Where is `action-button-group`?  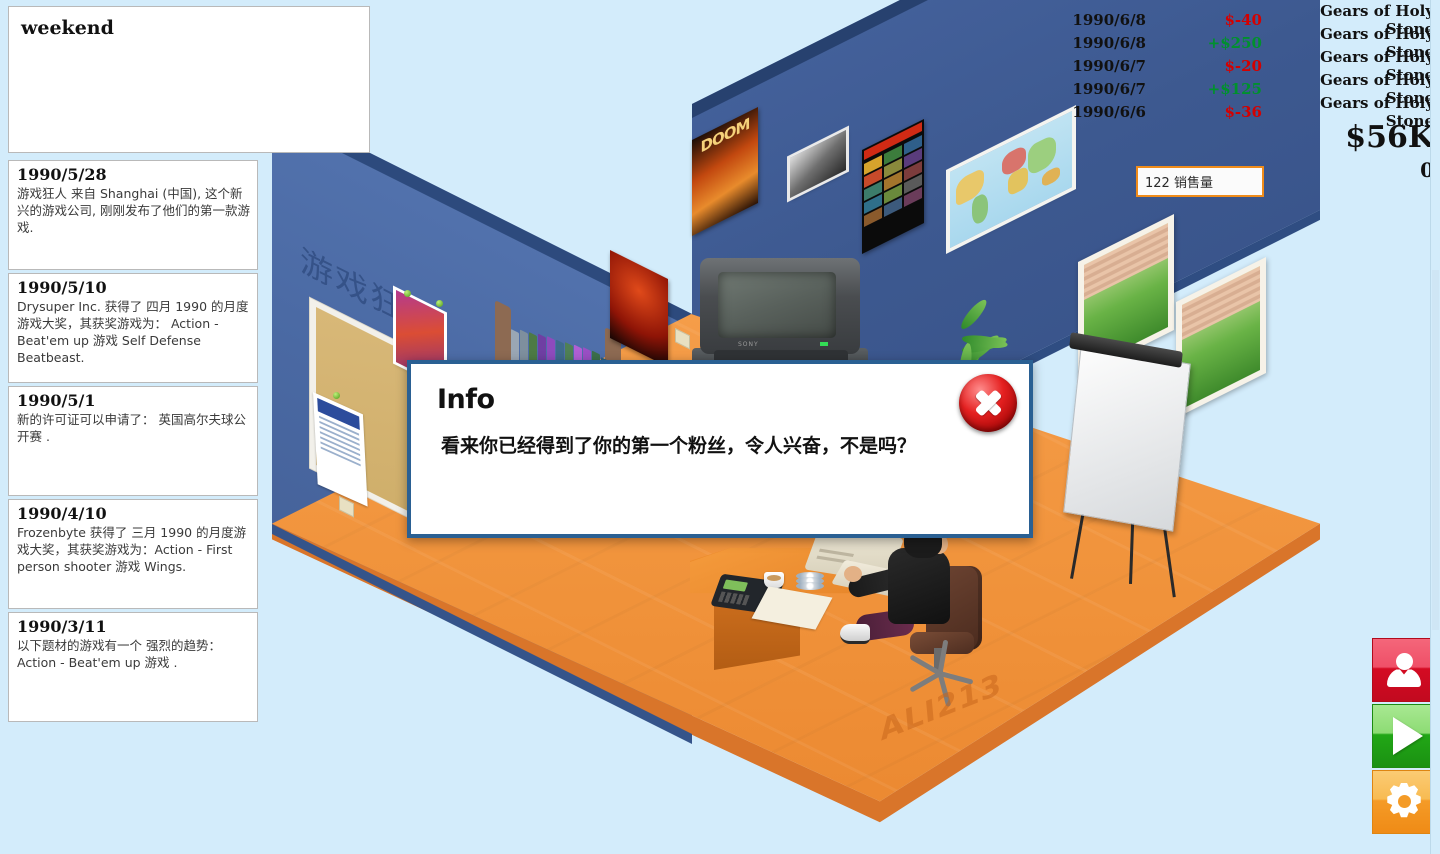
action-button-group is located at coordinates (1404, 737).